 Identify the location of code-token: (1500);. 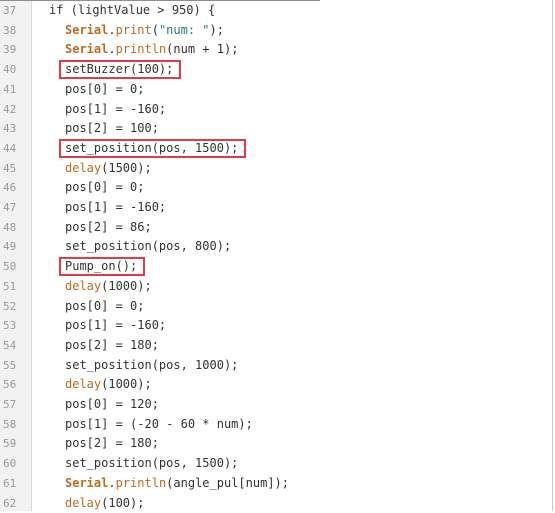
(126, 168).